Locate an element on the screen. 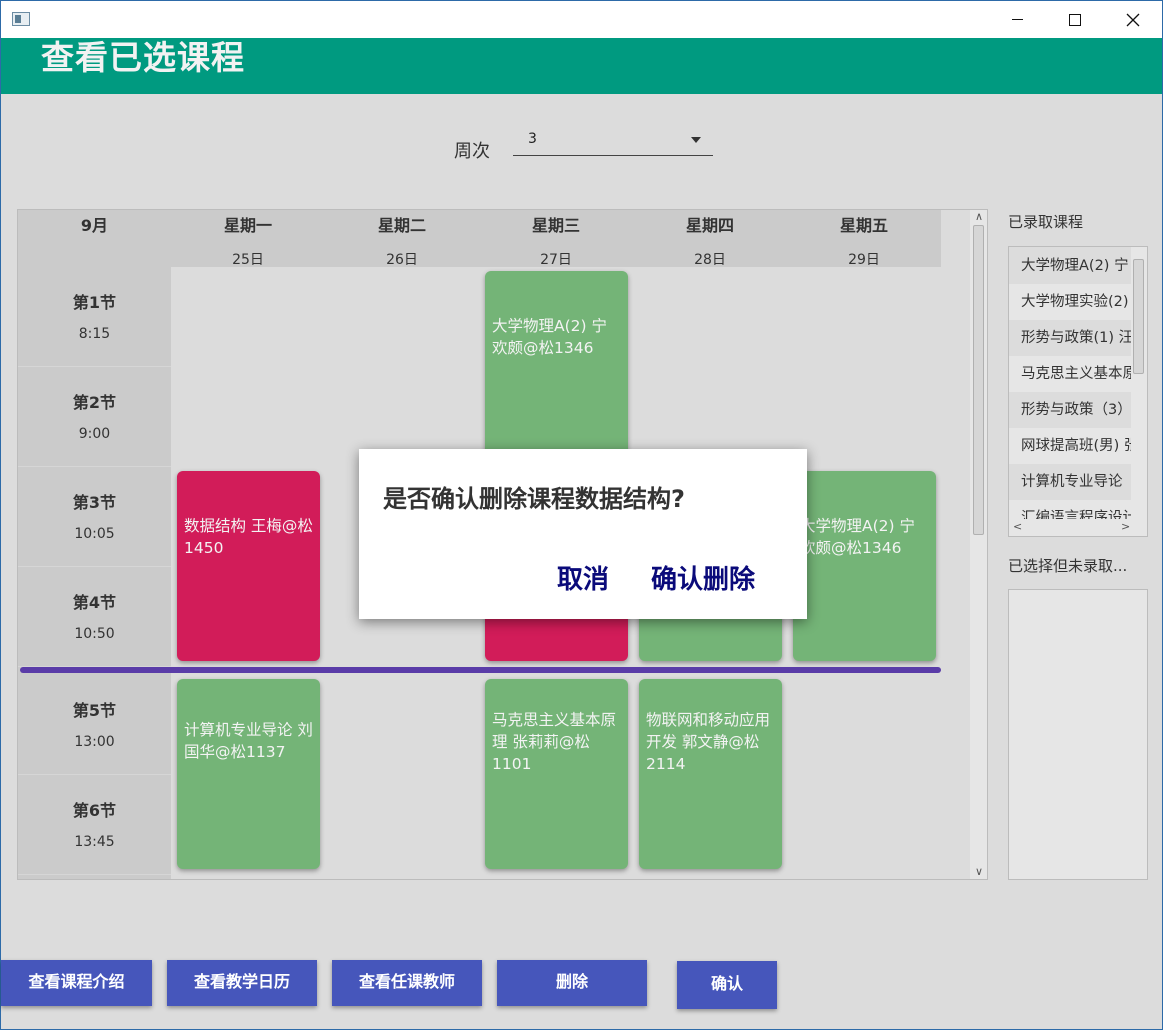 Image resolution: width=1163 pixels, height=1030 pixels. day-name: 星期五 is located at coordinates (863, 225).